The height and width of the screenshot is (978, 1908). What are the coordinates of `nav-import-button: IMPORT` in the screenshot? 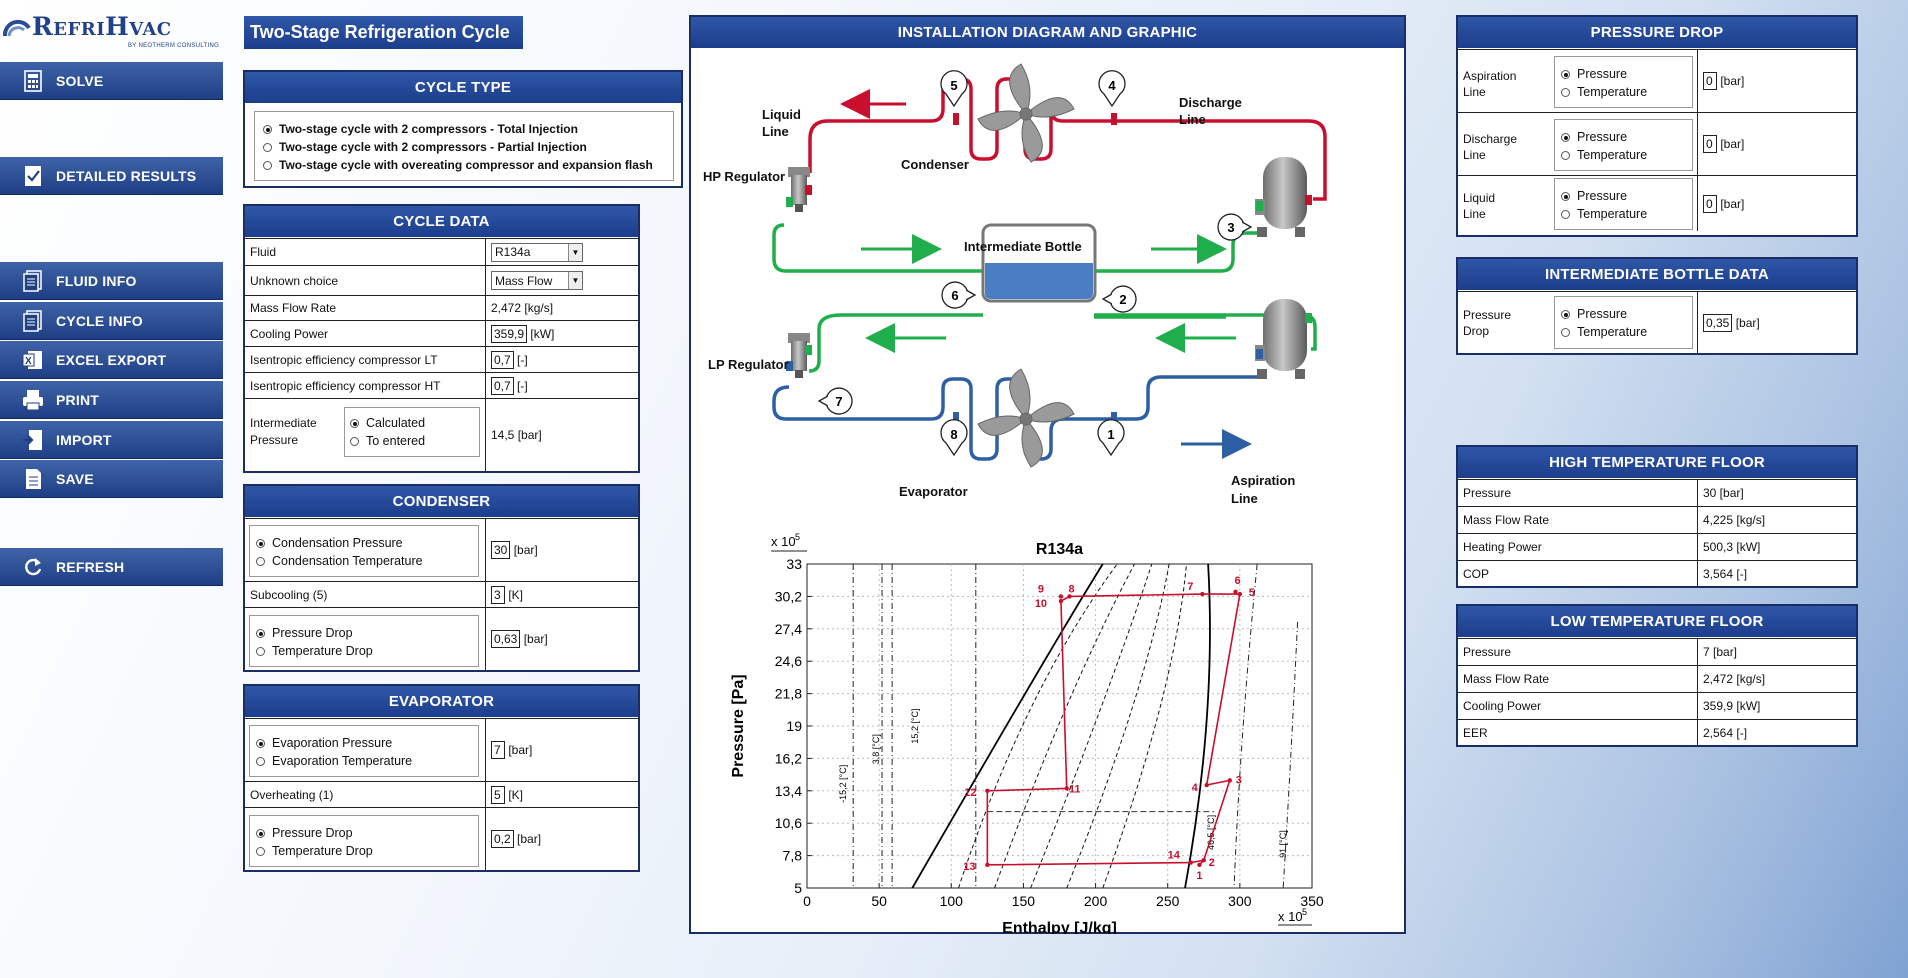 It's located at (111, 440).